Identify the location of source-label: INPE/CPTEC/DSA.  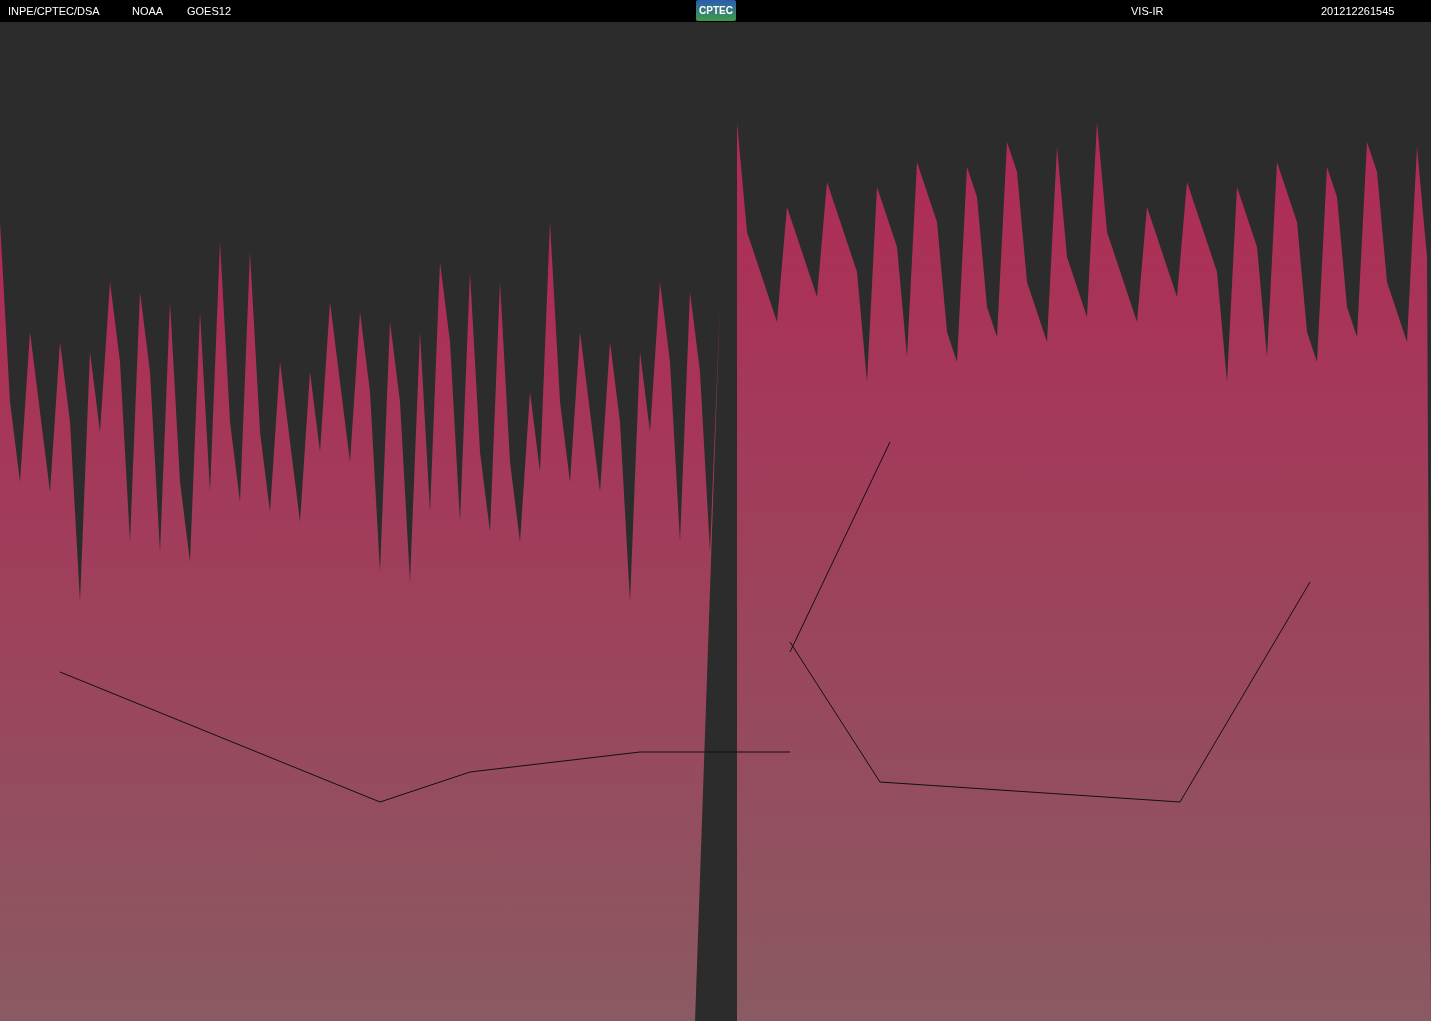
(54, 11).